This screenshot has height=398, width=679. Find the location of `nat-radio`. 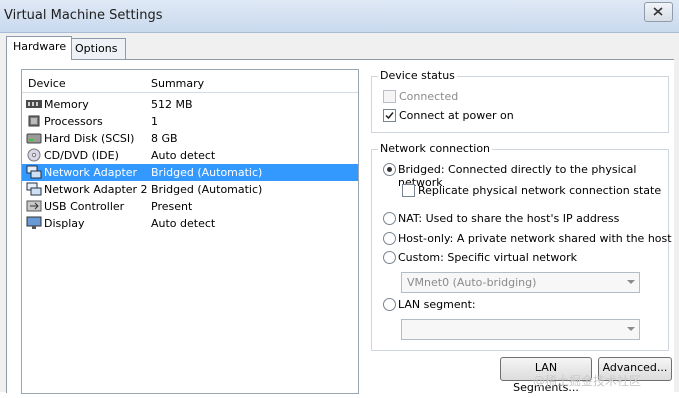

nat-radio is located at coordinates (389, 218).